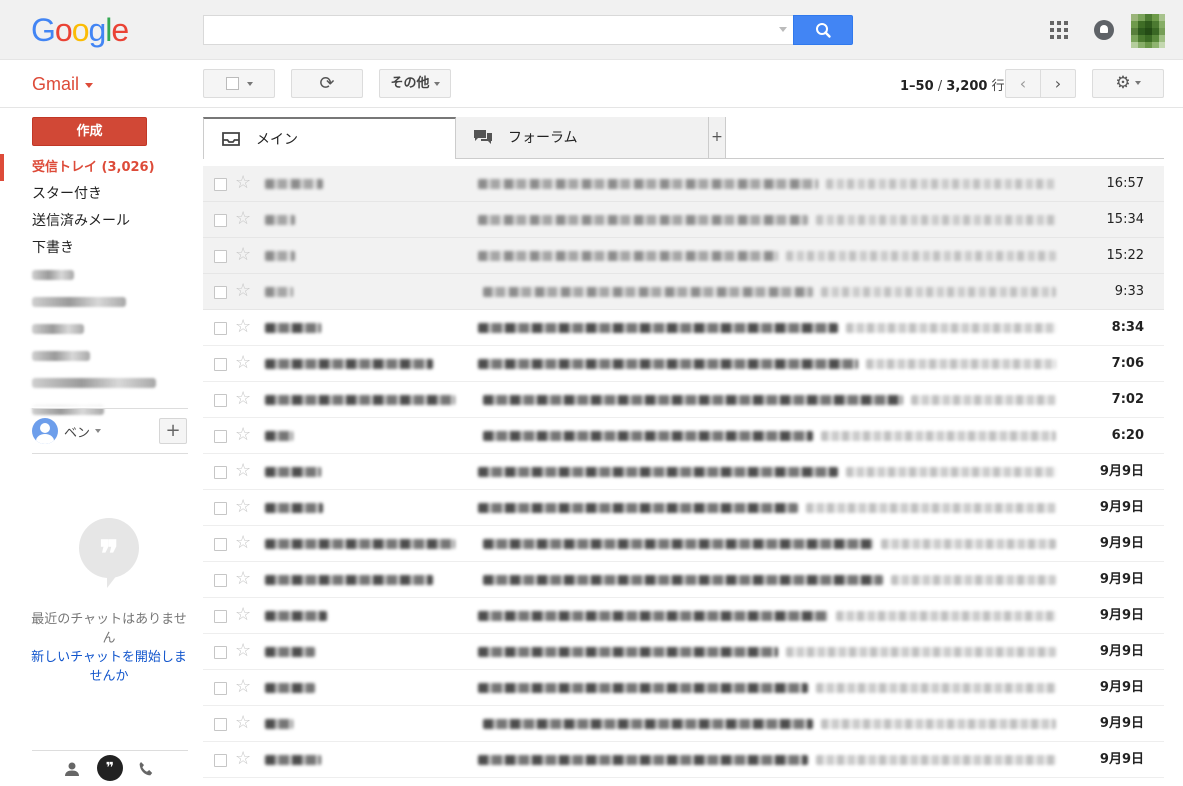  Describe the element at coordinates (89, 131) in the screenshot. I see `compose-button: 作成` at that location.